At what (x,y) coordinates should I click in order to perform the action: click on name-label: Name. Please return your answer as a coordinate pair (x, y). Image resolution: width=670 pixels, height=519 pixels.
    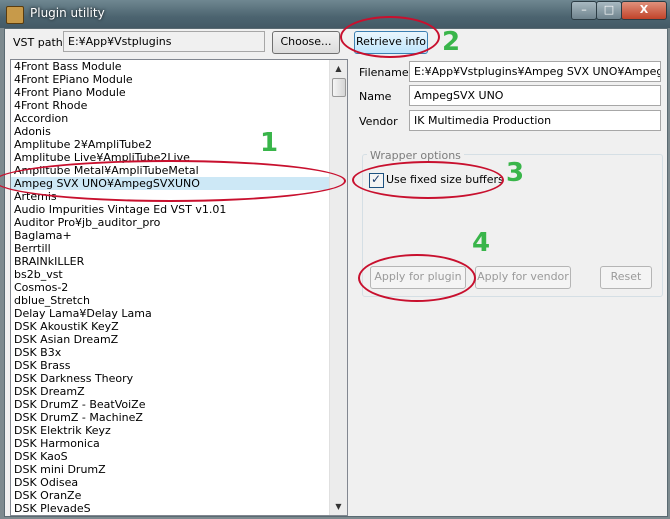
    Looking at the image, I should click on (375, 96).